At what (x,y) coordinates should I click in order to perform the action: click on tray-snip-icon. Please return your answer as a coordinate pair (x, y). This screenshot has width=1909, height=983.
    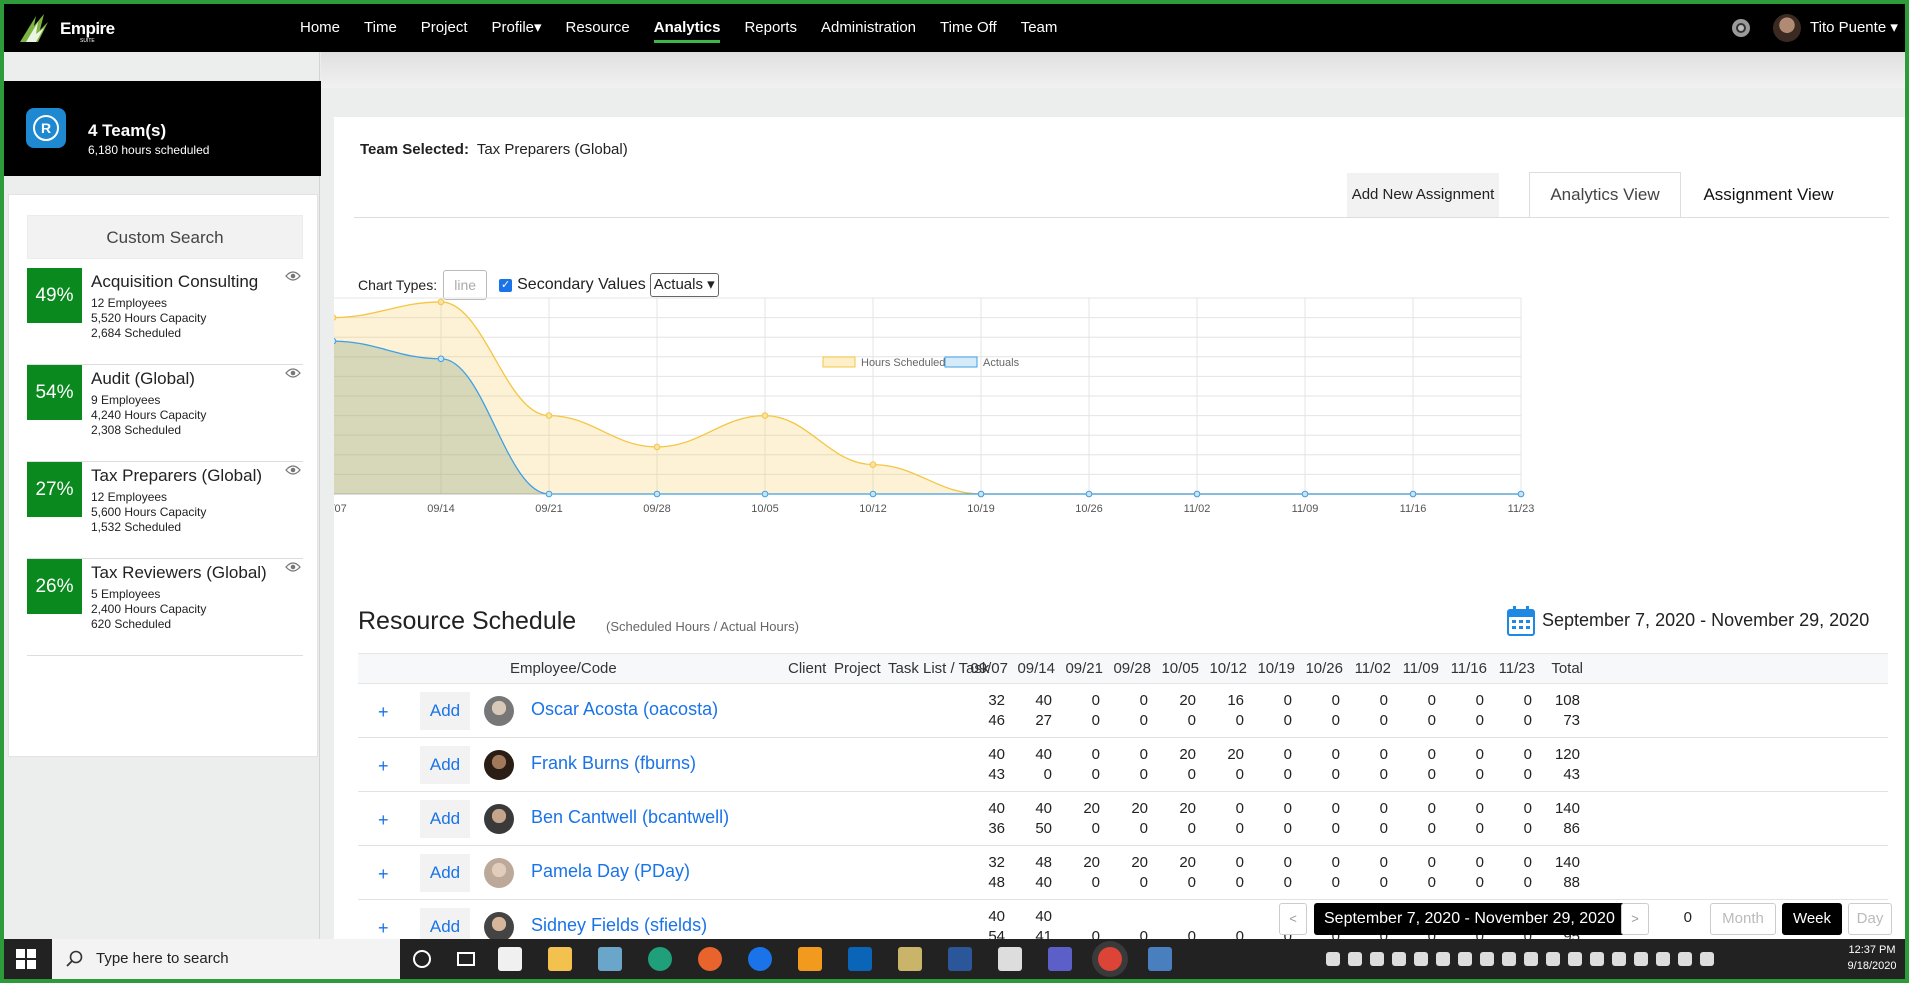
    Looking at the image, I should click on (1399, 959).